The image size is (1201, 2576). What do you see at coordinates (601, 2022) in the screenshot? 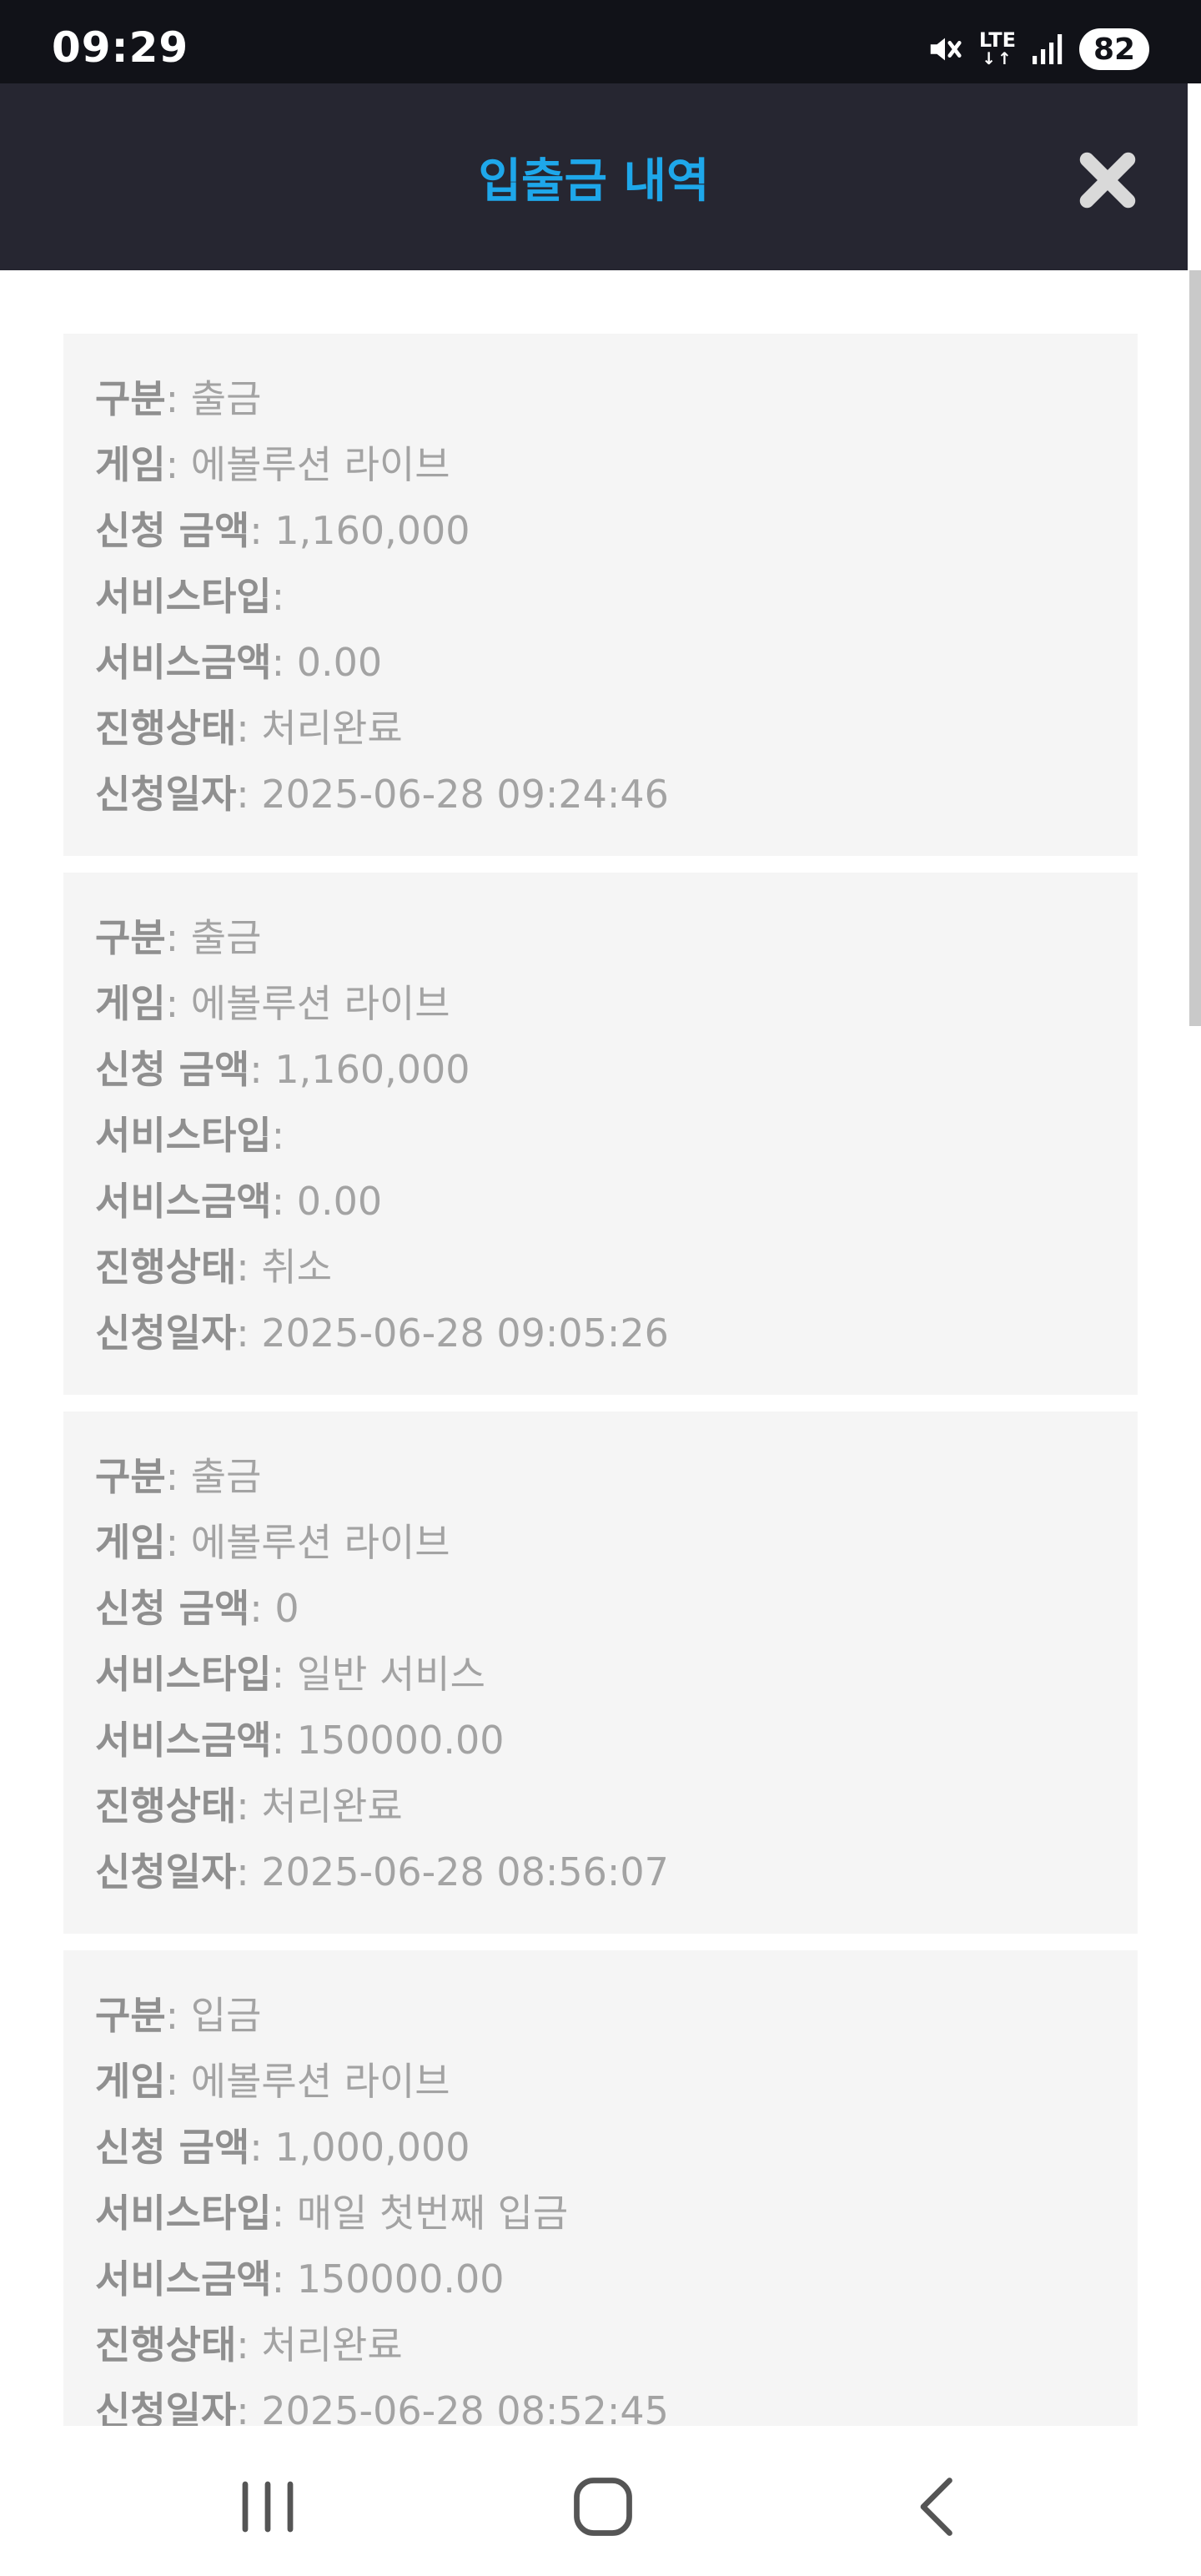
I see `type-row: 구분: 입금` at bounding box center [601, 2022].